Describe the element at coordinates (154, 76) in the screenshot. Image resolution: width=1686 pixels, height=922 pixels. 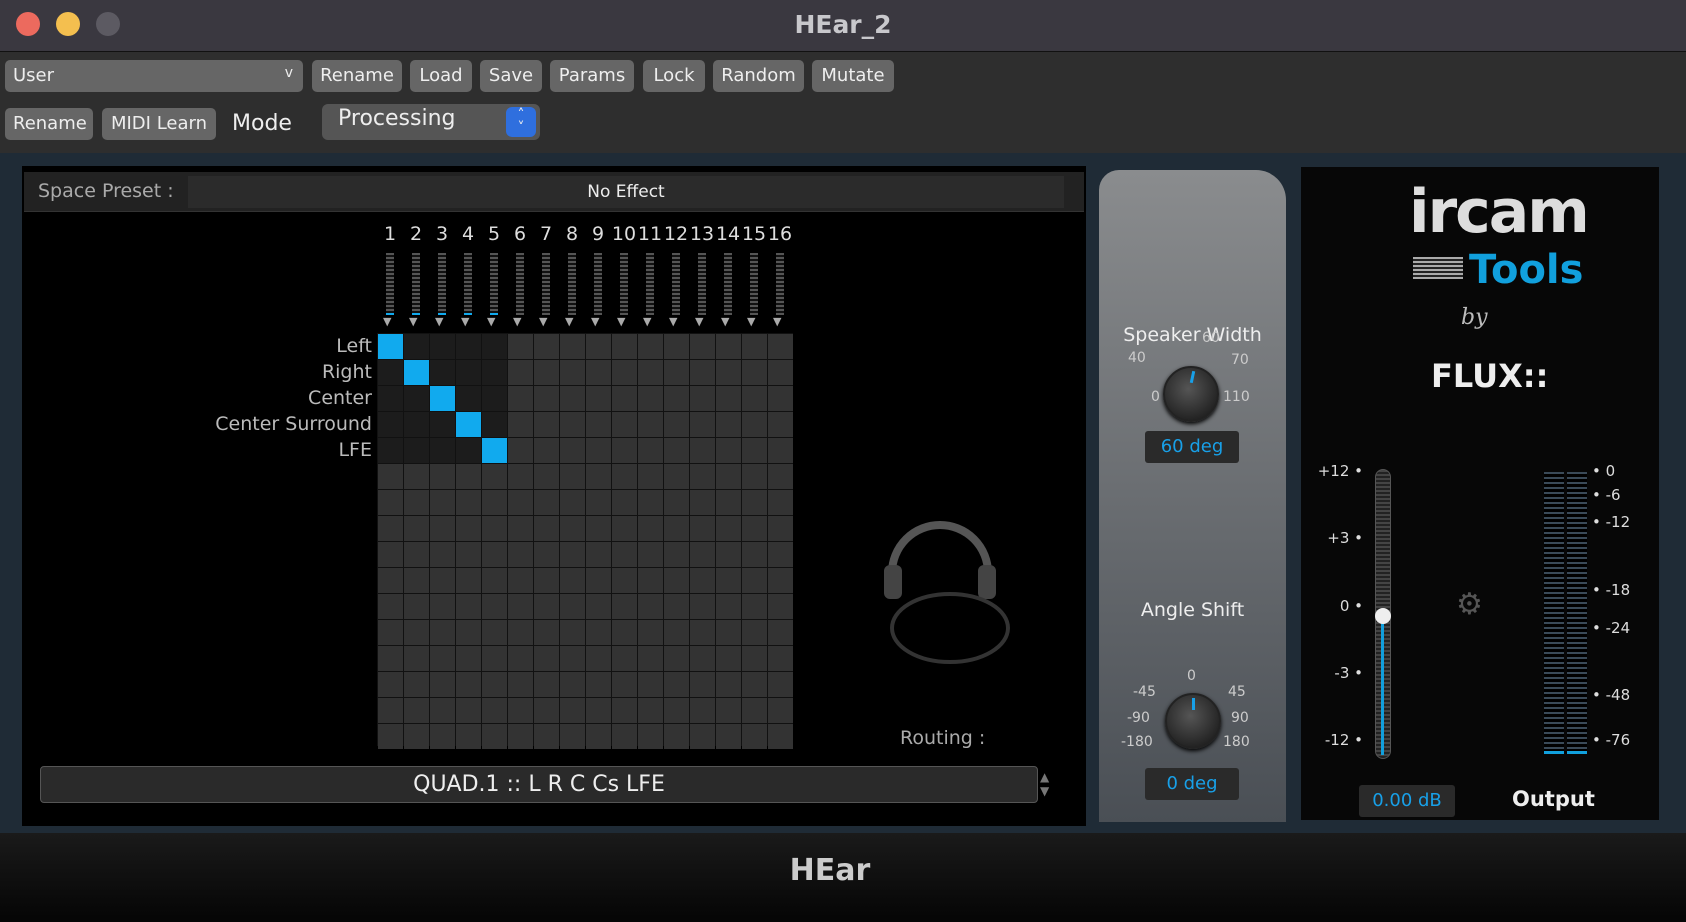
I see `preset-dropdown: User v` at that location.